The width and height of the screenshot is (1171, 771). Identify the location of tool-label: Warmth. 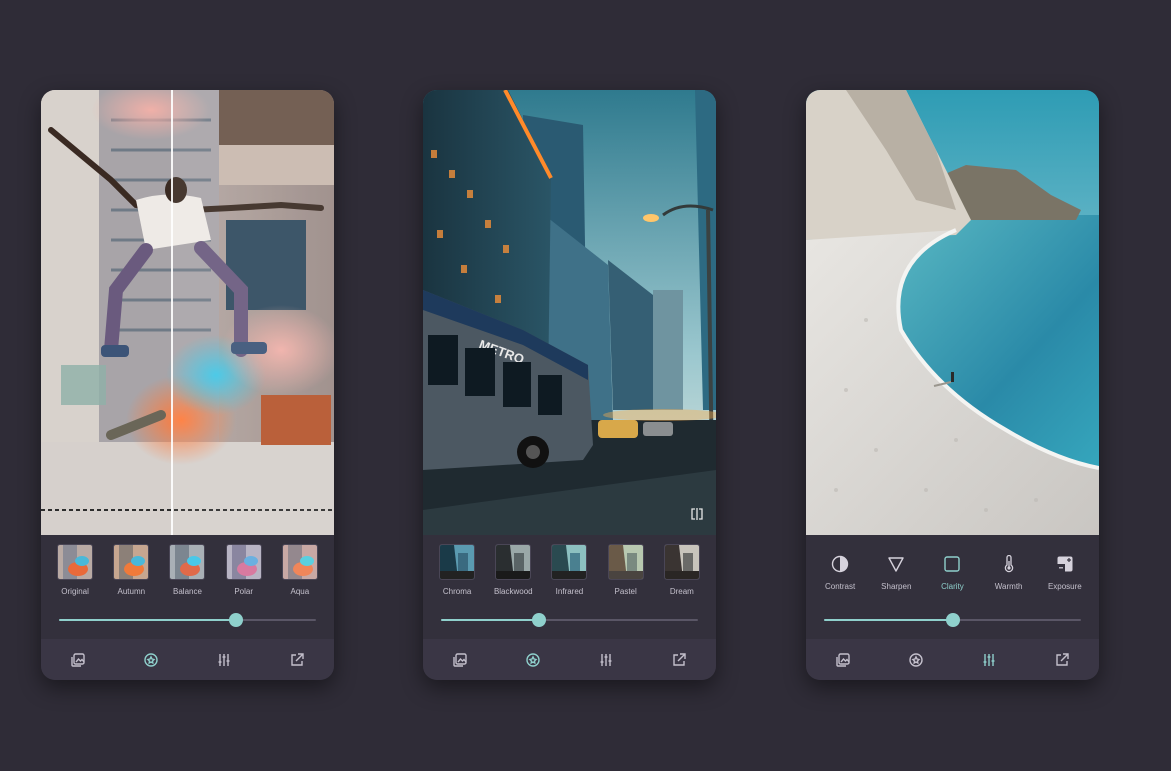
(1008, 586).